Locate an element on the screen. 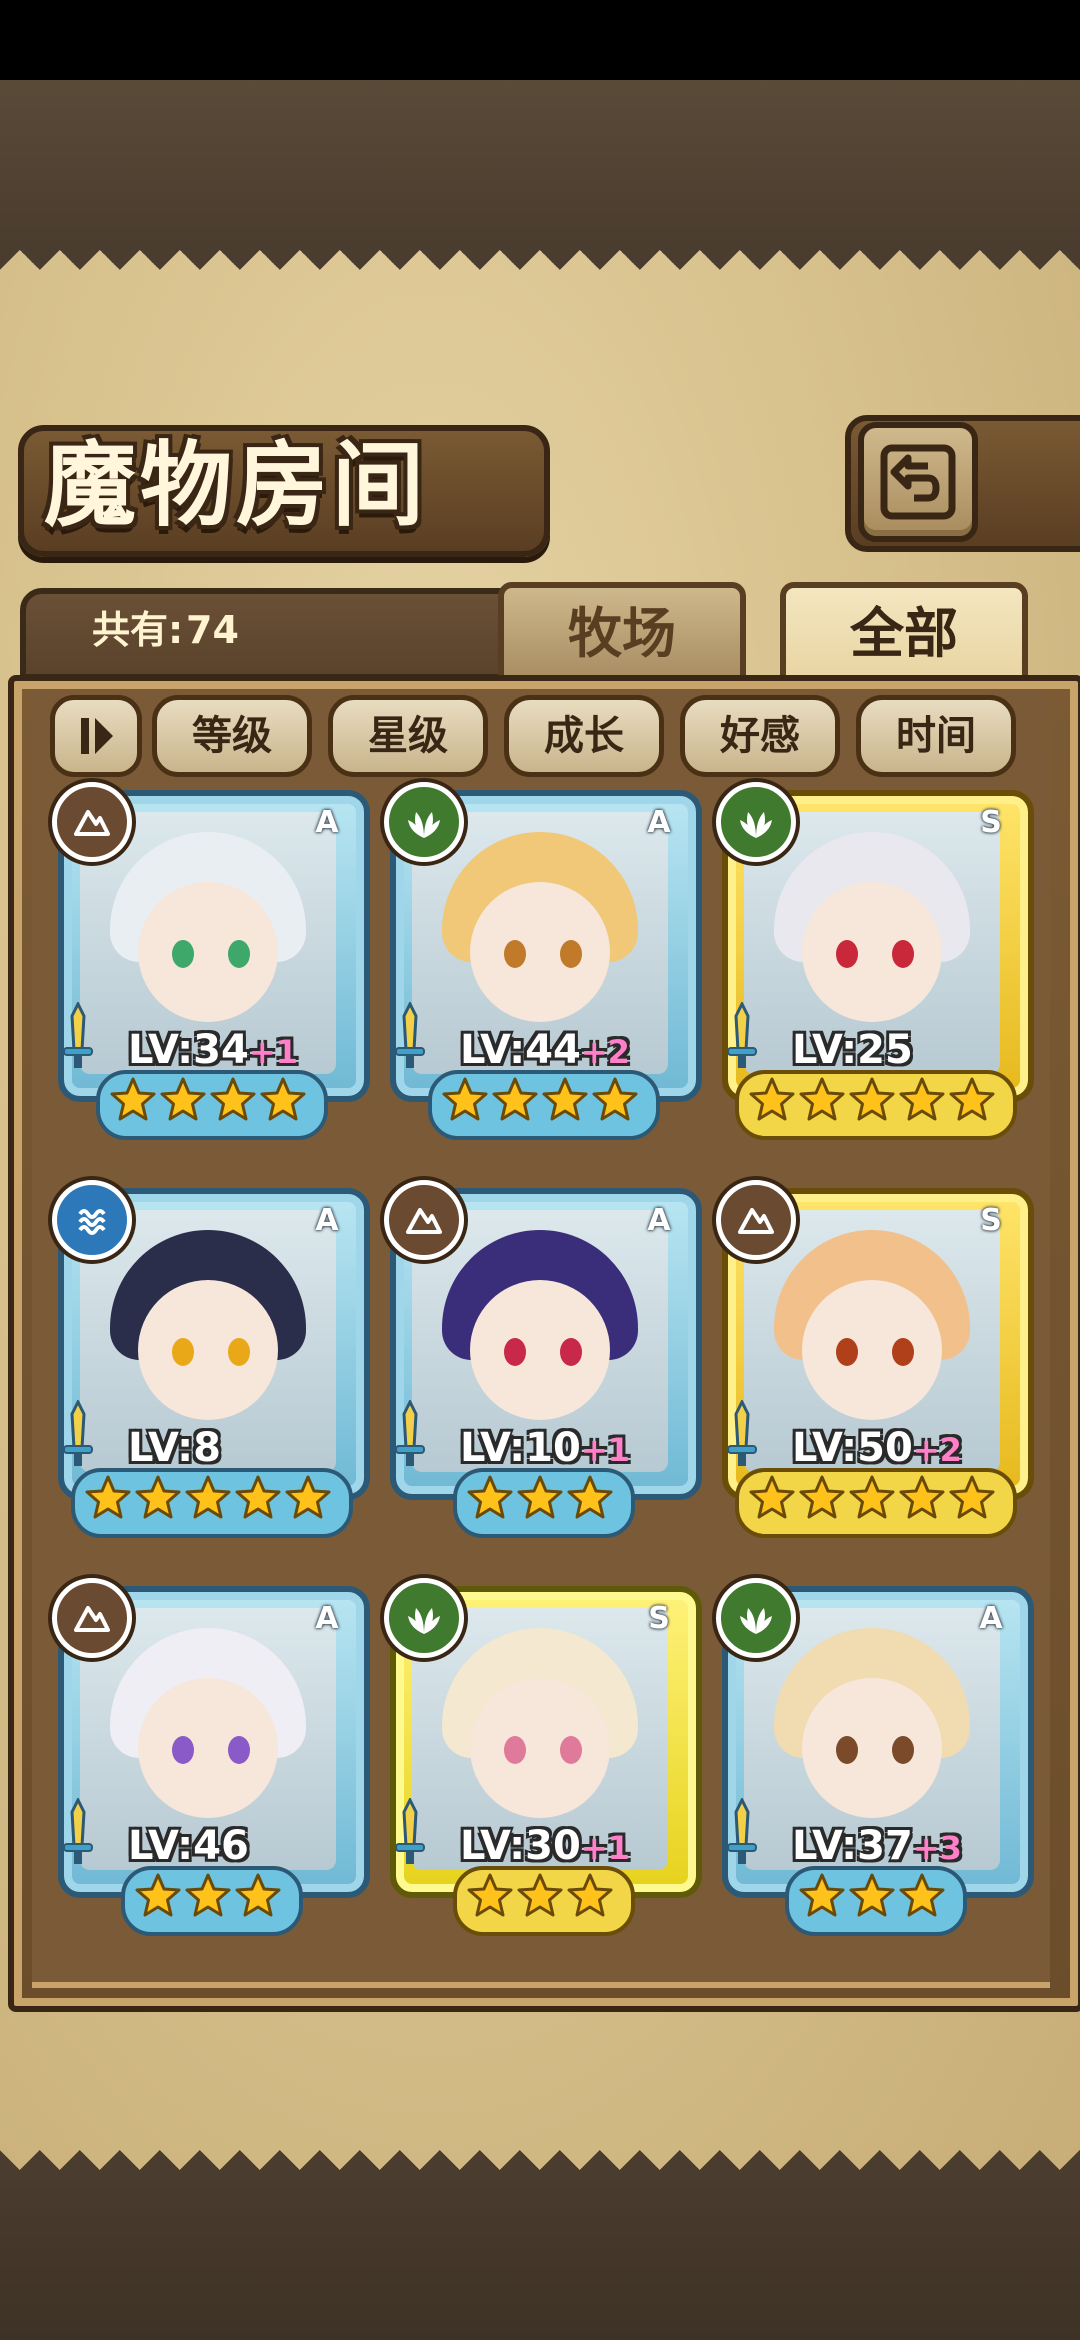 This screenshot has width=1080, height=2340. monster-card: A LV:8 is located at coordinates (211, 1359).